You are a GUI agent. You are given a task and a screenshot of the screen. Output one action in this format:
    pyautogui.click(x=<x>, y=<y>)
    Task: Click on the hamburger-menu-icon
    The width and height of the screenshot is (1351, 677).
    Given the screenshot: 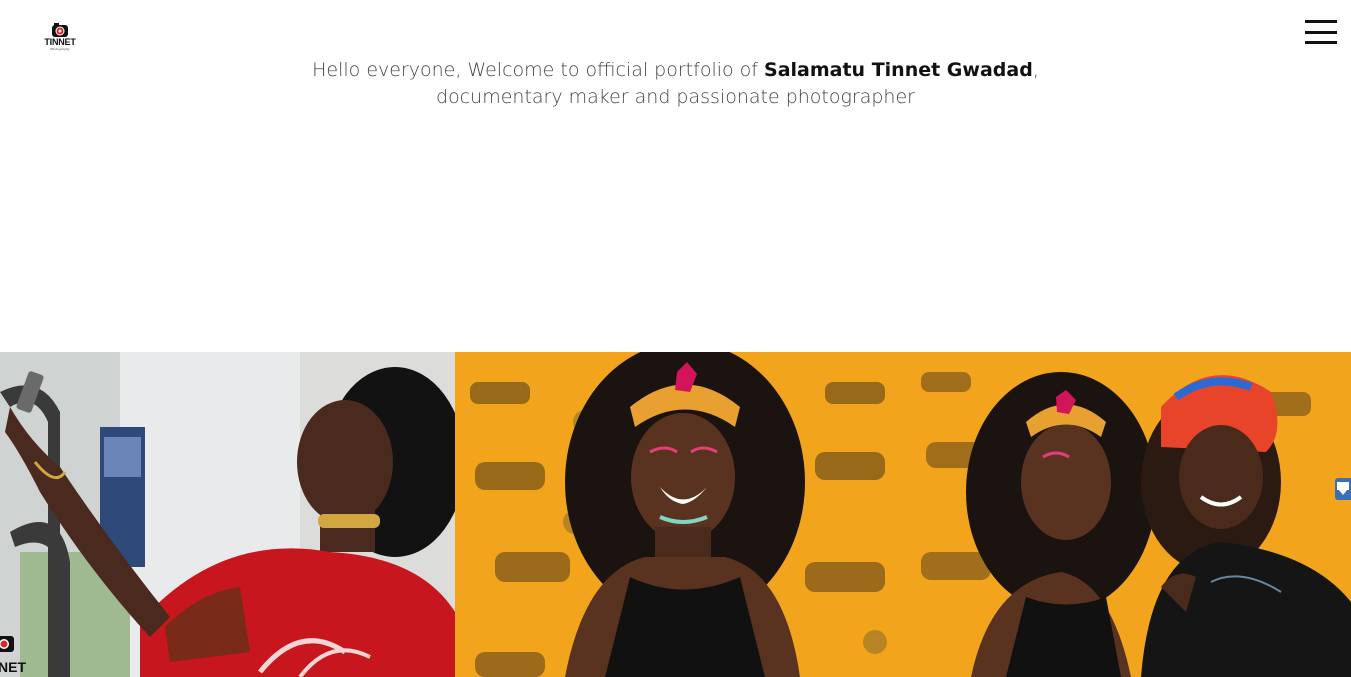 What is the action you would take?
    pyautogui.click(x=1321, y=32)
    